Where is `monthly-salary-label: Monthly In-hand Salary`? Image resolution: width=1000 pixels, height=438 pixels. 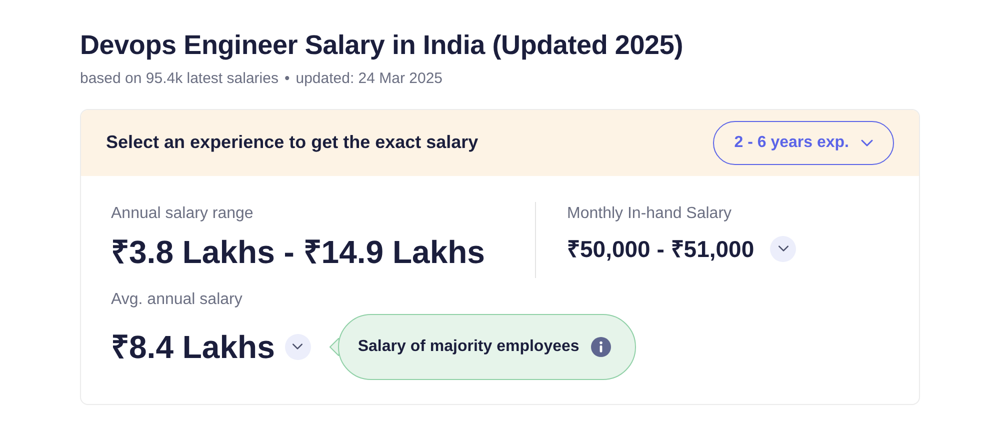 monthly-salary-label: Monthly In-hand Salary is located at coordinates (650, 214).